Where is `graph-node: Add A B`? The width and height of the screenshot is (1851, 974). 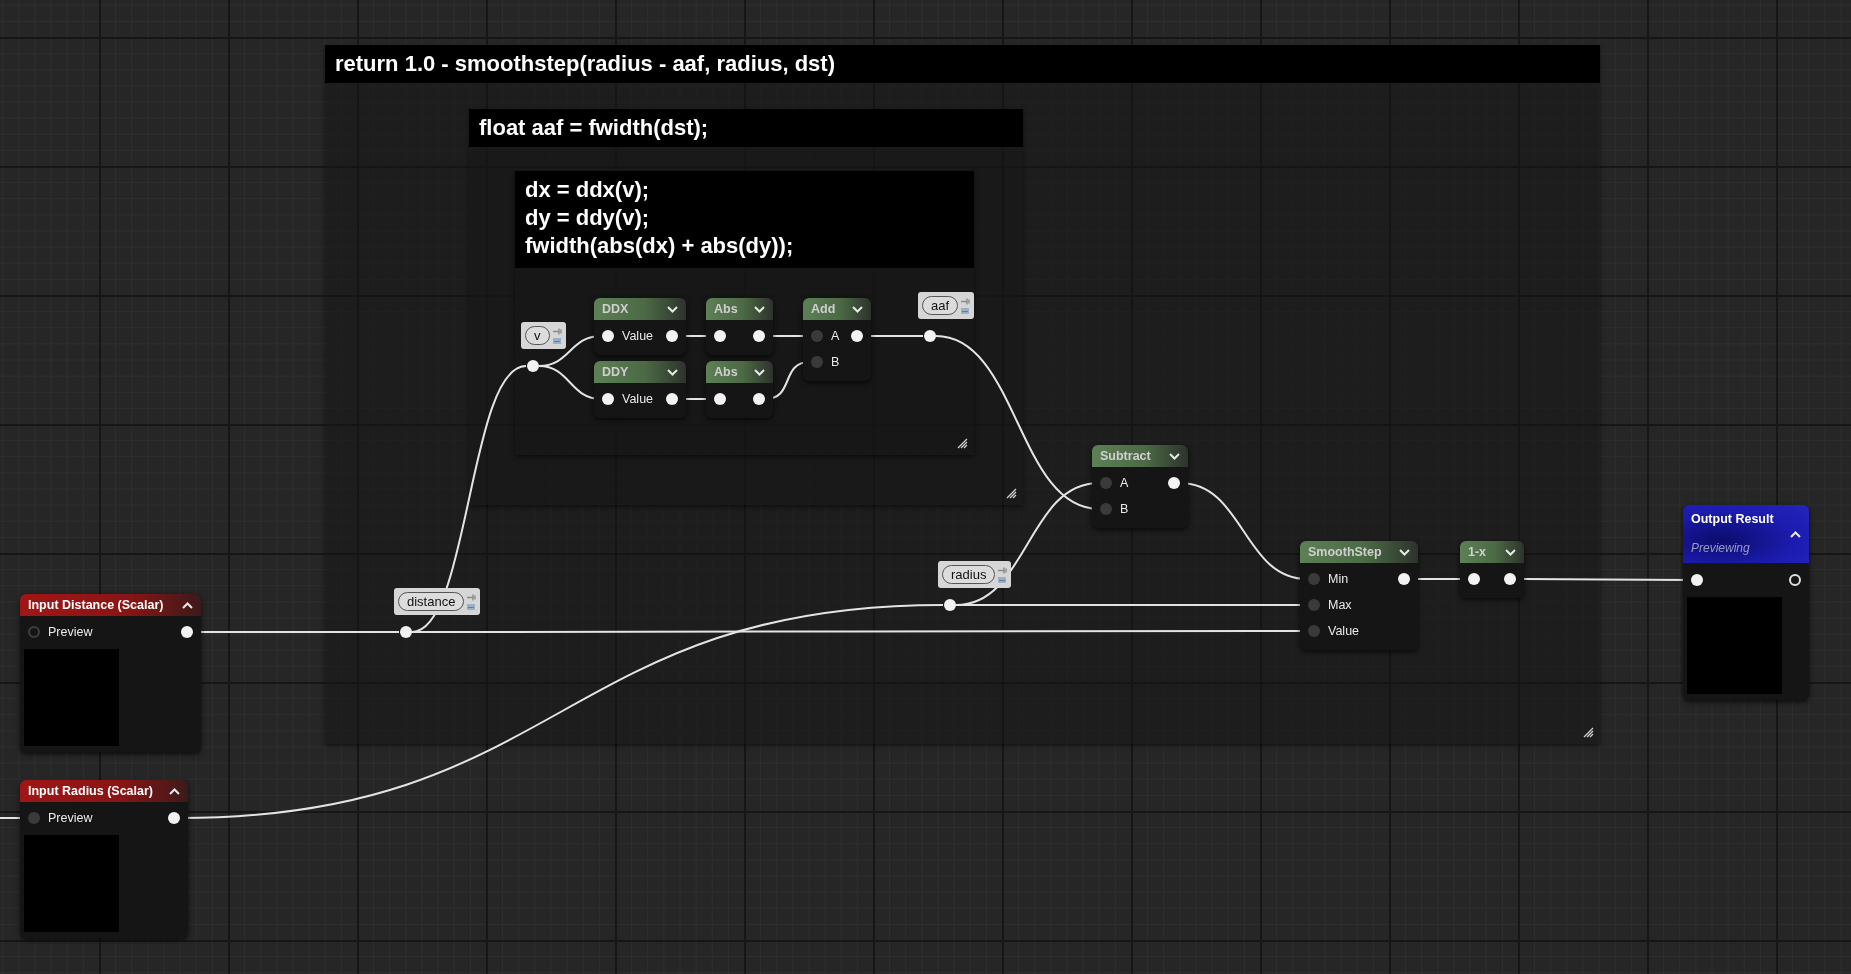 graph-node: Add A B is located at coordinates (837, 339).